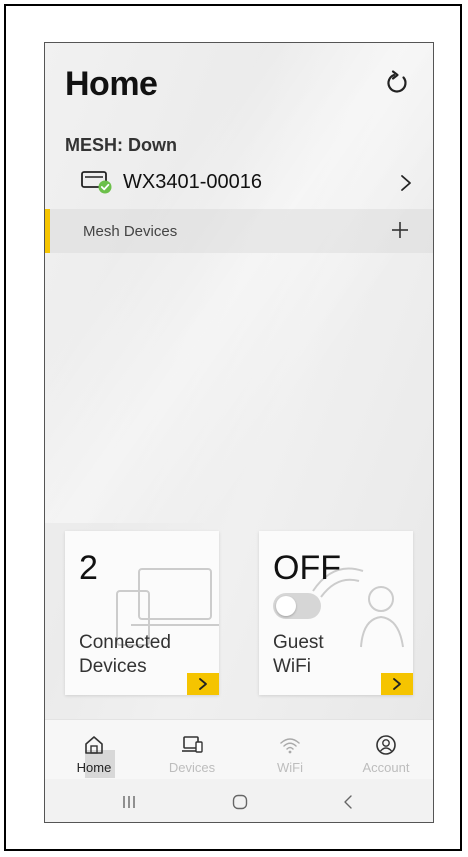 The height and width of the screenshot is (857, 468). I want to click on account-icon, so click(386, 745).